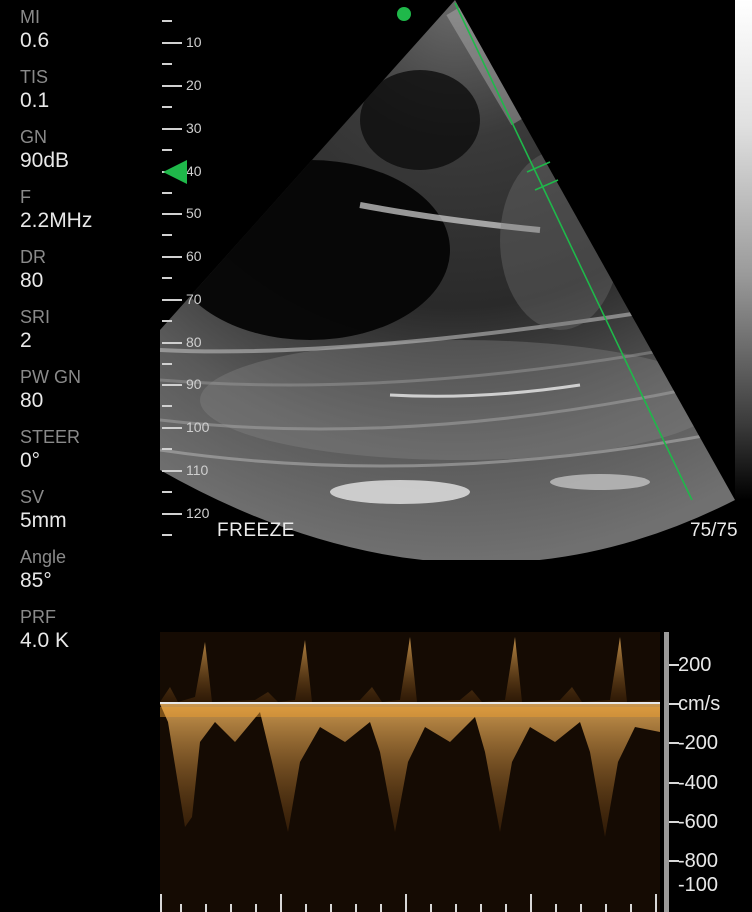  What do you see at coordinates (194, 42) in the screenshot?
I see `depth-label: 10` at bounding box center [194, 42].